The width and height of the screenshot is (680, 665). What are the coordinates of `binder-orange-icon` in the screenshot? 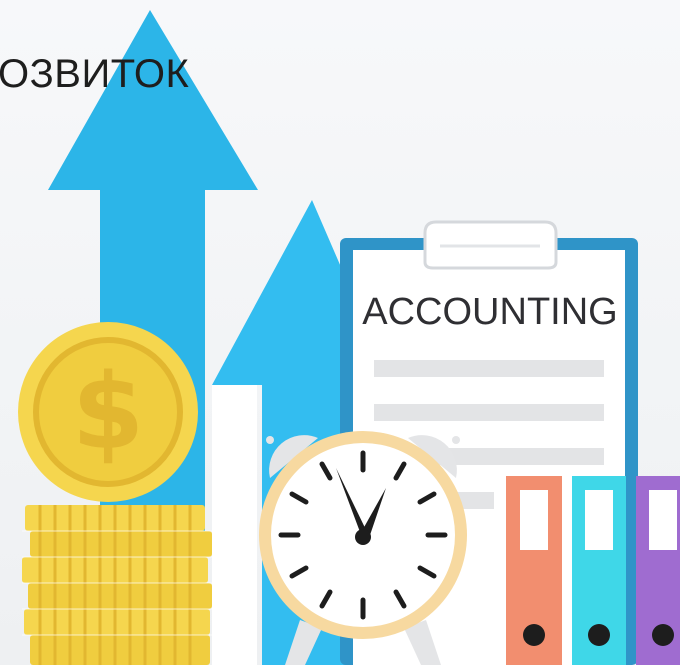 It's located at (534, 570).